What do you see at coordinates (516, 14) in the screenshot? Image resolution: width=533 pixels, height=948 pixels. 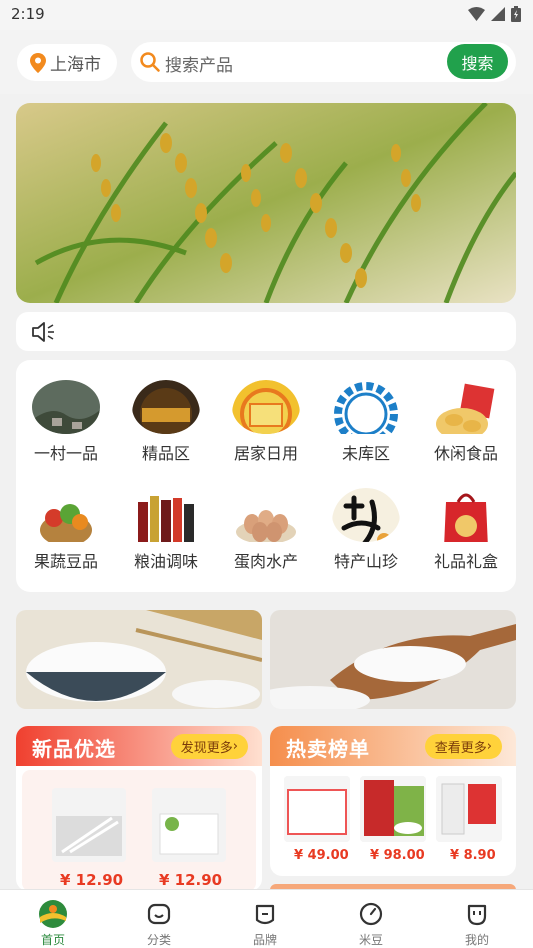 I see `battery-icon` at bounding box center [516, 14].